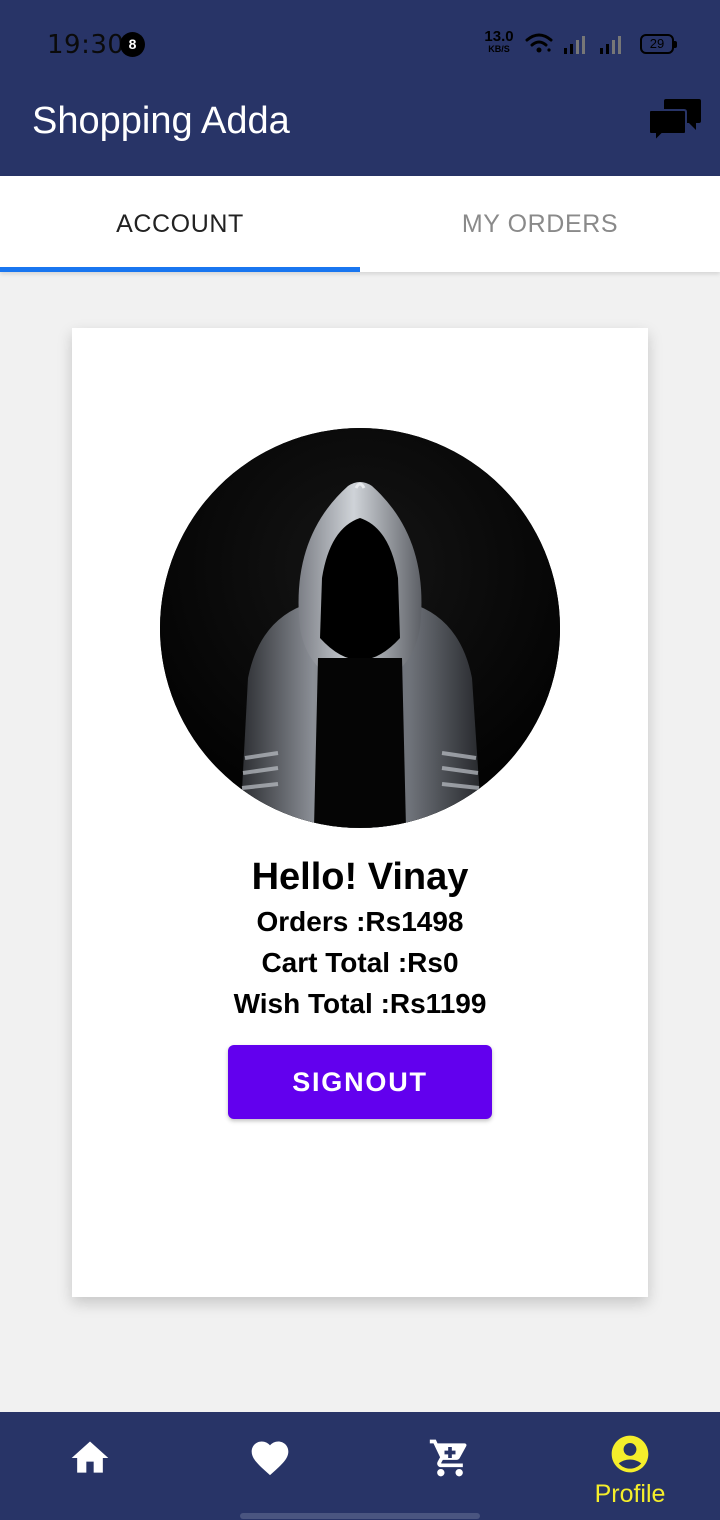 The height and width of the screenshot is (1520, 720). What do you see at coordinates (499, 36) in the screenshot?
I see `network-speed-value: 13.0` at bounding box center [499, 36].